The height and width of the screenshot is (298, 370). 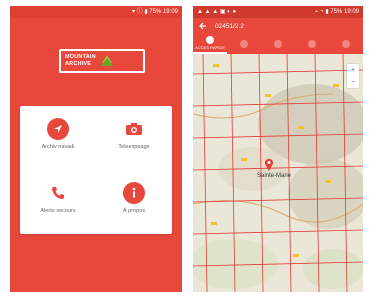 What do you see at coordinates (203, 26) in the screenshot?
I see `back-arrow-icon` at bounding box center [203, 26].